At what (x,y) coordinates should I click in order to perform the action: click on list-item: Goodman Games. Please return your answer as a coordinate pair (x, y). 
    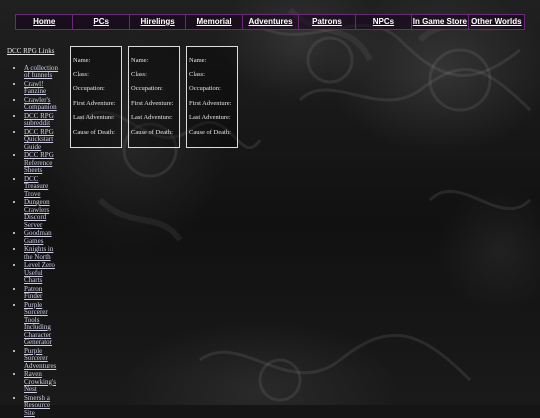
    Looking at the image, I should click on (42, 237).